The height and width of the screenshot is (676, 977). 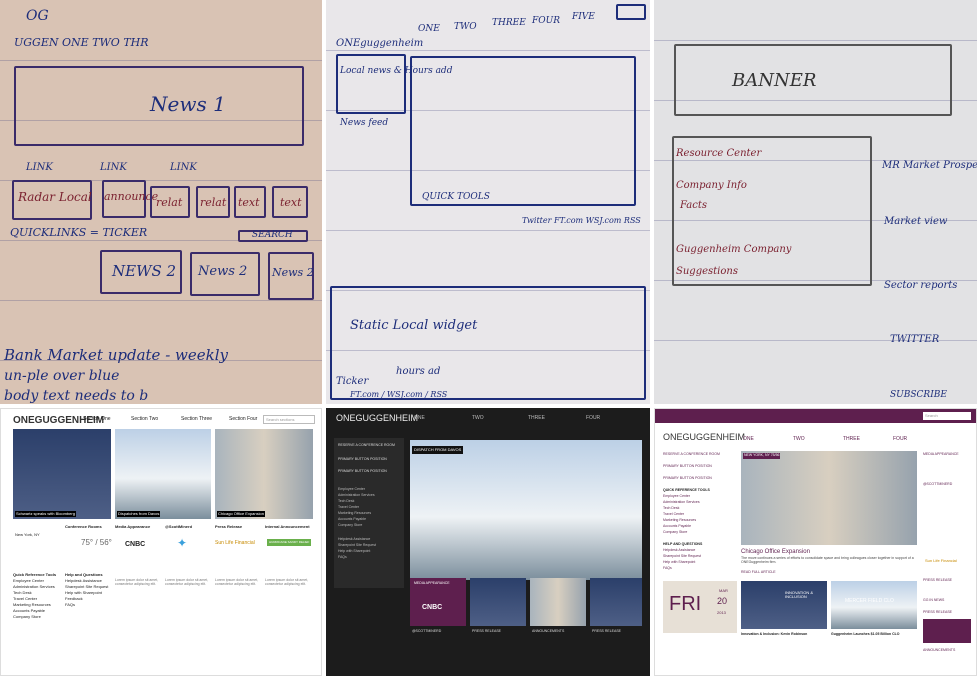 What do you see at coordinates (377, 418) in the screenshot?
I see `mock2-logo: ONEGUGGENHEIM` at bounding box center [377, 418].